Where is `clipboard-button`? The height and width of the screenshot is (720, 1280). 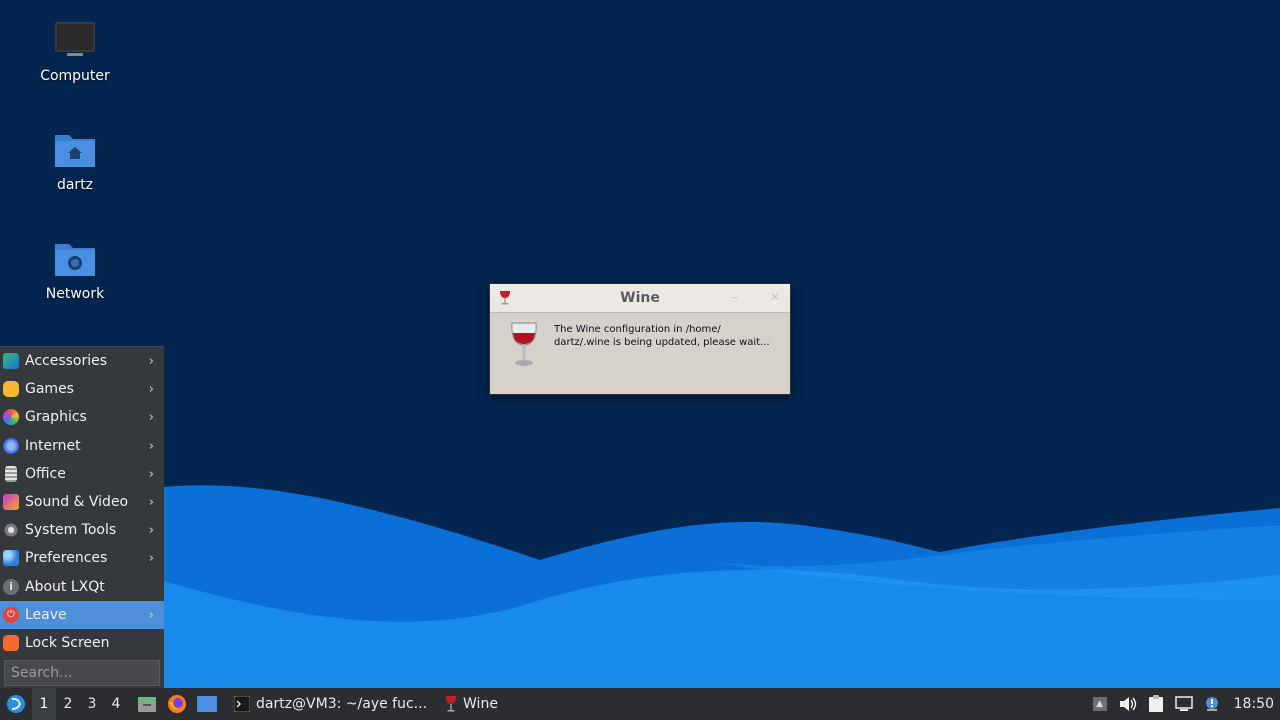
clipboard-button is located at coordinates (1156, 704).